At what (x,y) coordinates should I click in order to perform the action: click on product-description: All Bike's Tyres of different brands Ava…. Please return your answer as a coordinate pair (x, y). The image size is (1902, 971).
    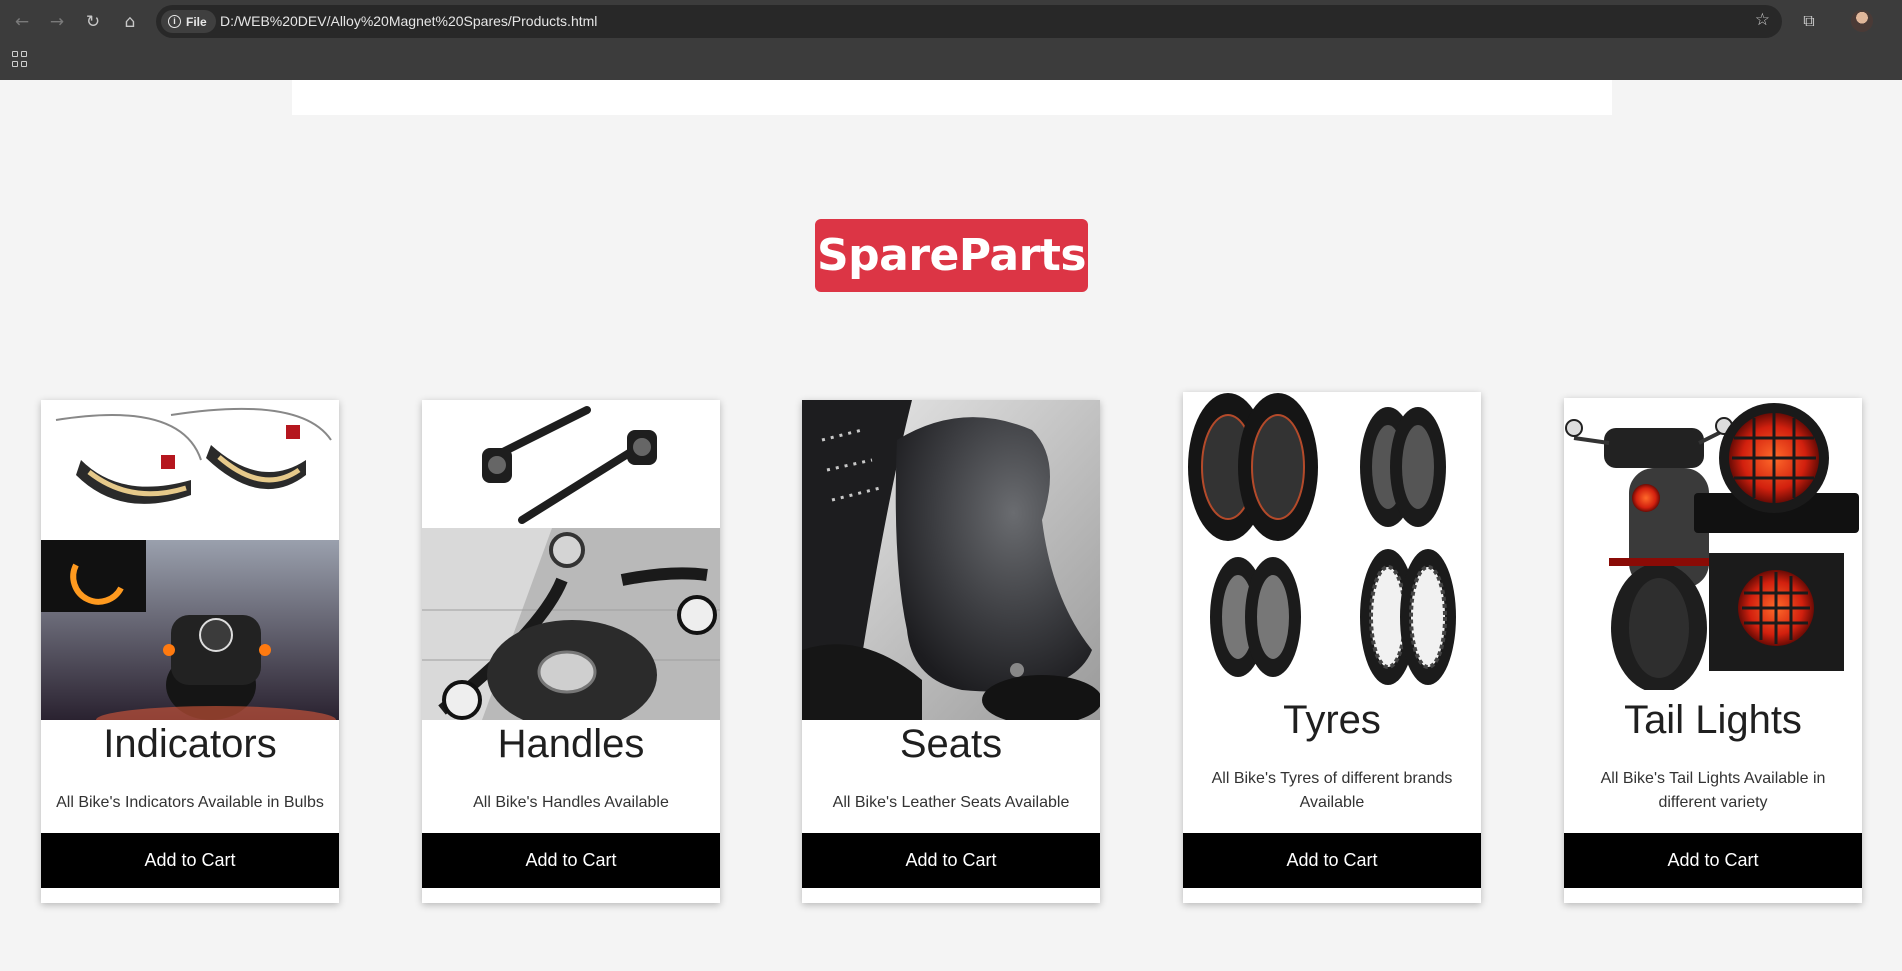
    Looking at the image, I should click on (1332, 790).